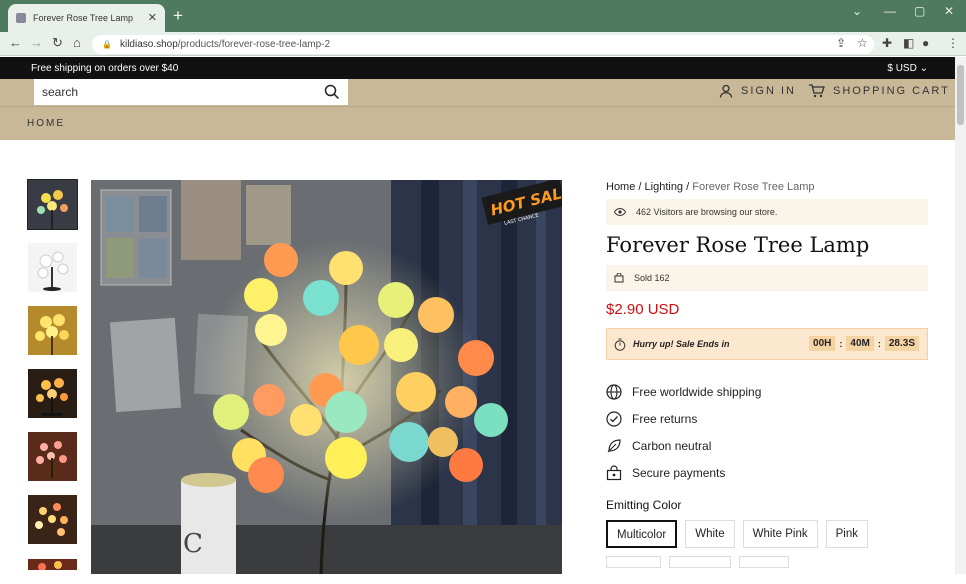 This screenshot has height=584, width=966. I want to click on minimize-icon: —, so click(890, 11).